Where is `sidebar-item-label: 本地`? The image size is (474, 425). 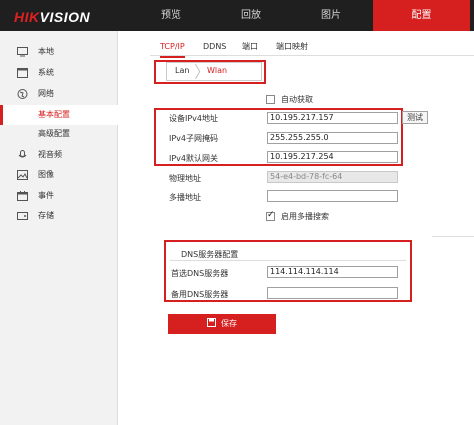
sidebar-item-label: 本地 is located at coordinates (46, 51).